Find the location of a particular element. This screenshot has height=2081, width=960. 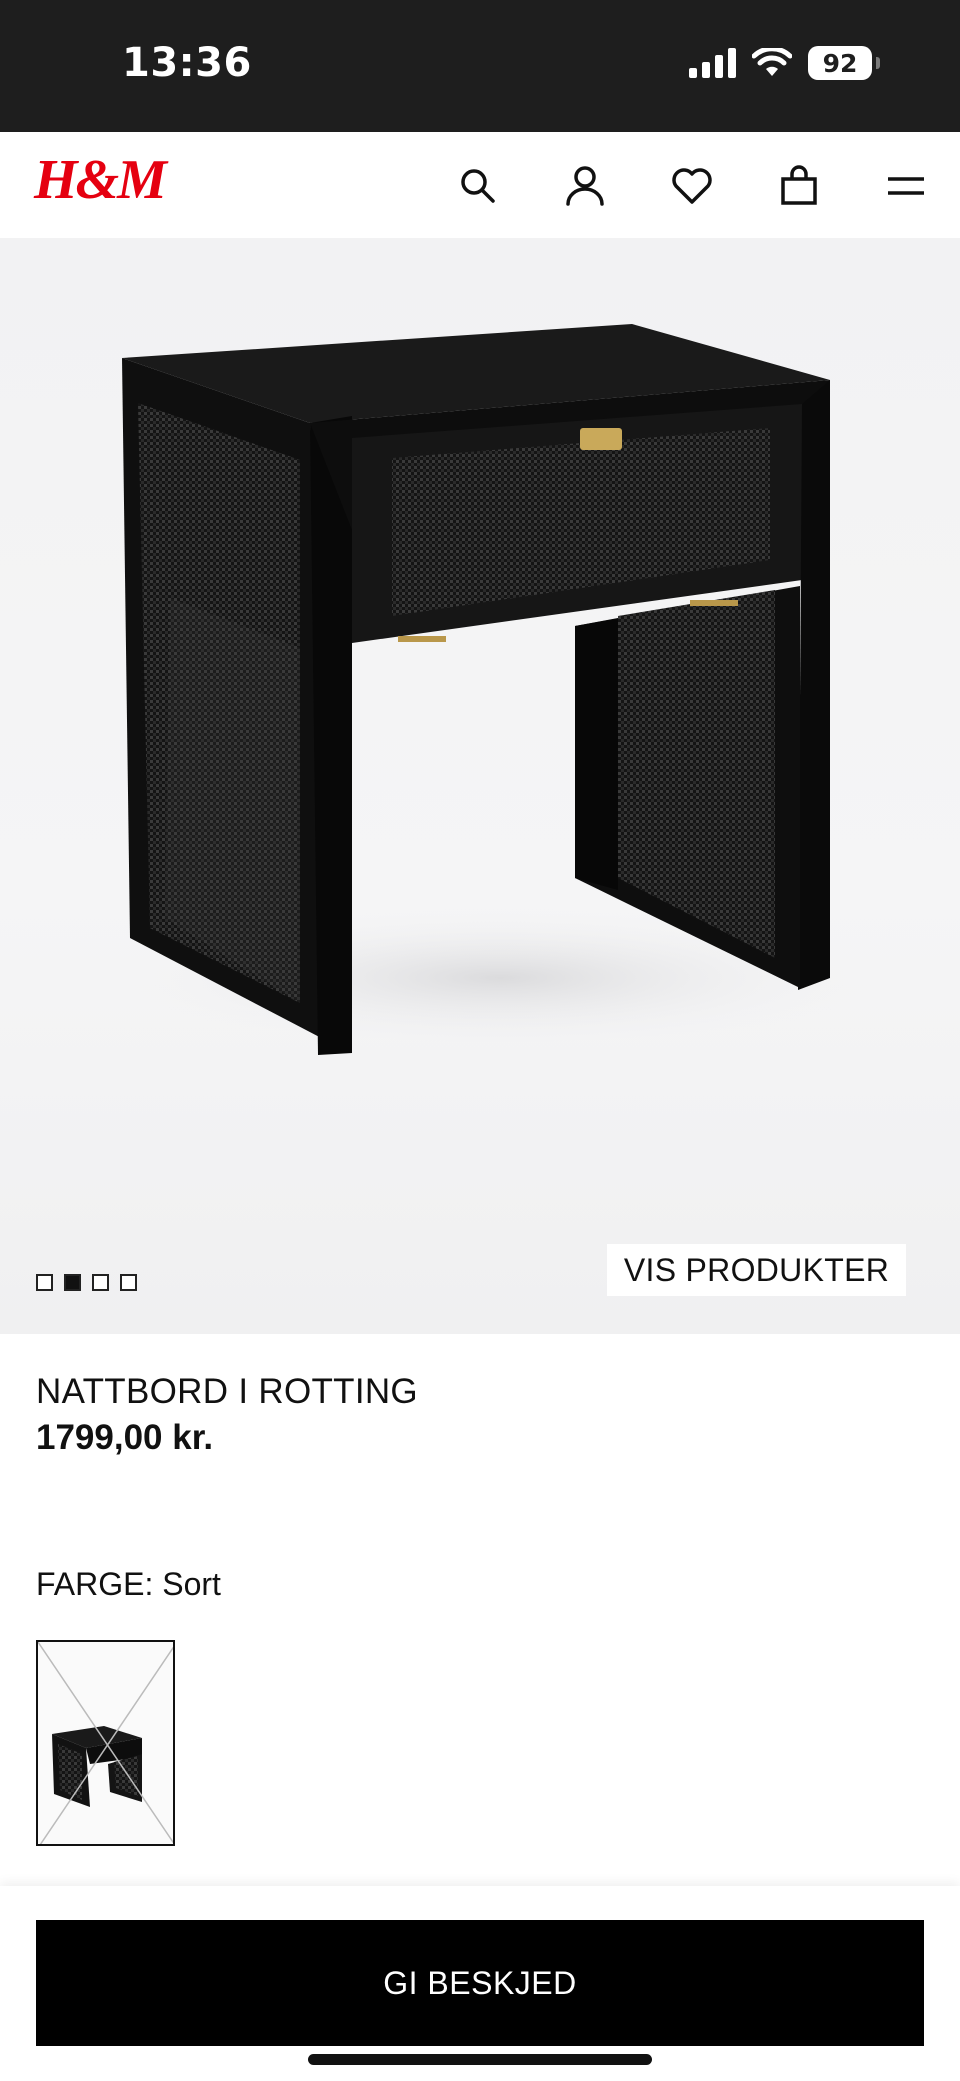

account-icon is located at coordinates (585, 186).